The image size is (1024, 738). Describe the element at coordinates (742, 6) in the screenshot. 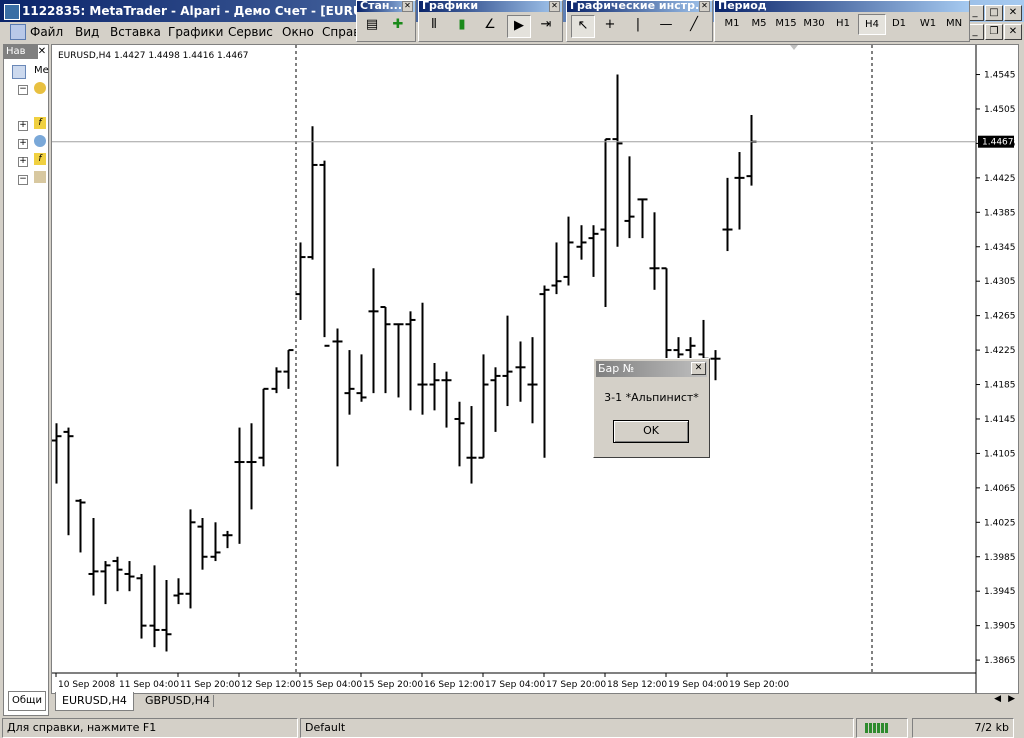

I see `toolbar-periods-title: Период` at that location.